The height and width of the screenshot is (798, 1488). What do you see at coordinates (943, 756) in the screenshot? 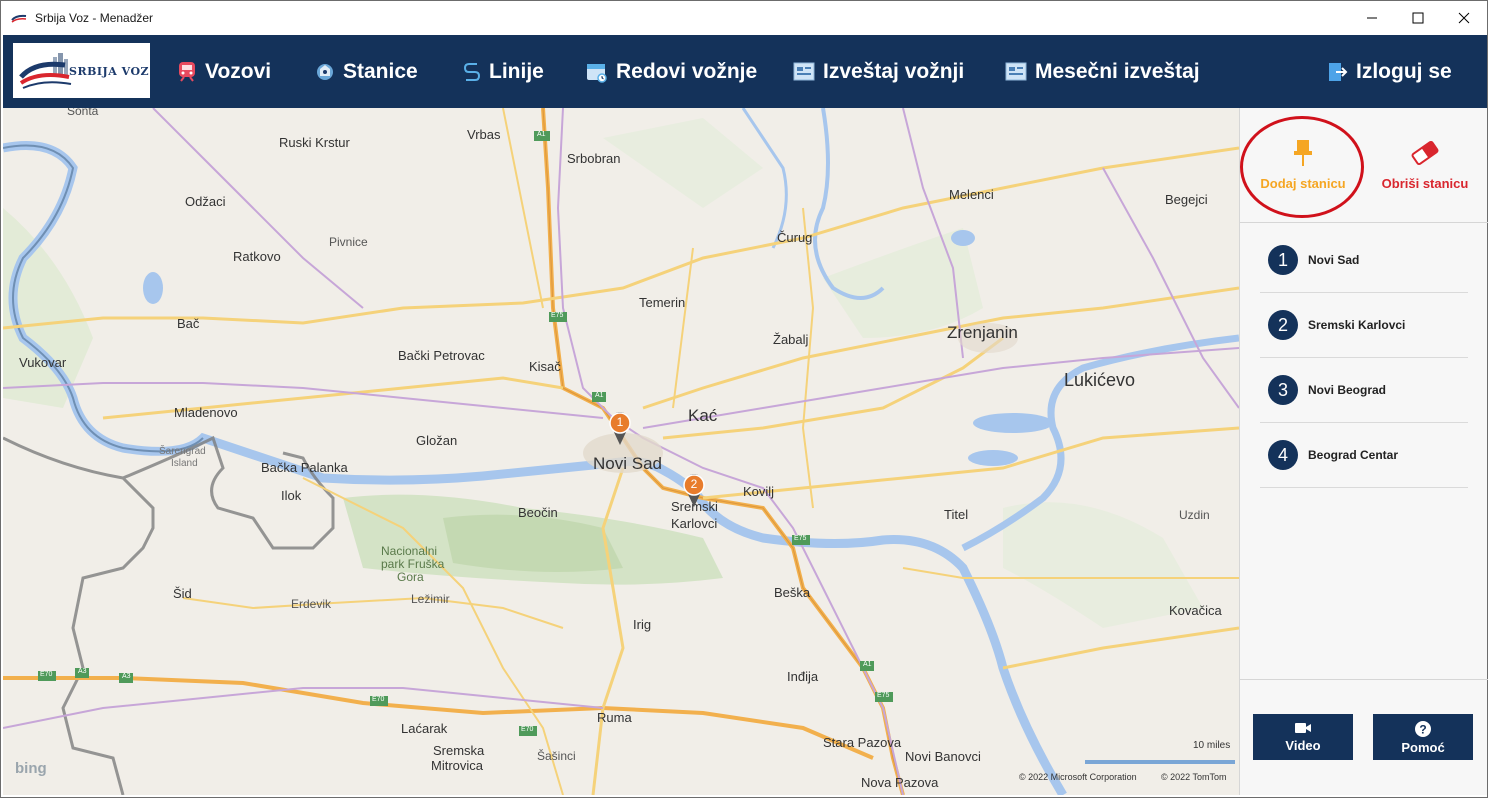
I see `map-label-novi-banovci: Novi Banovci` at bounding box center [943, 756].